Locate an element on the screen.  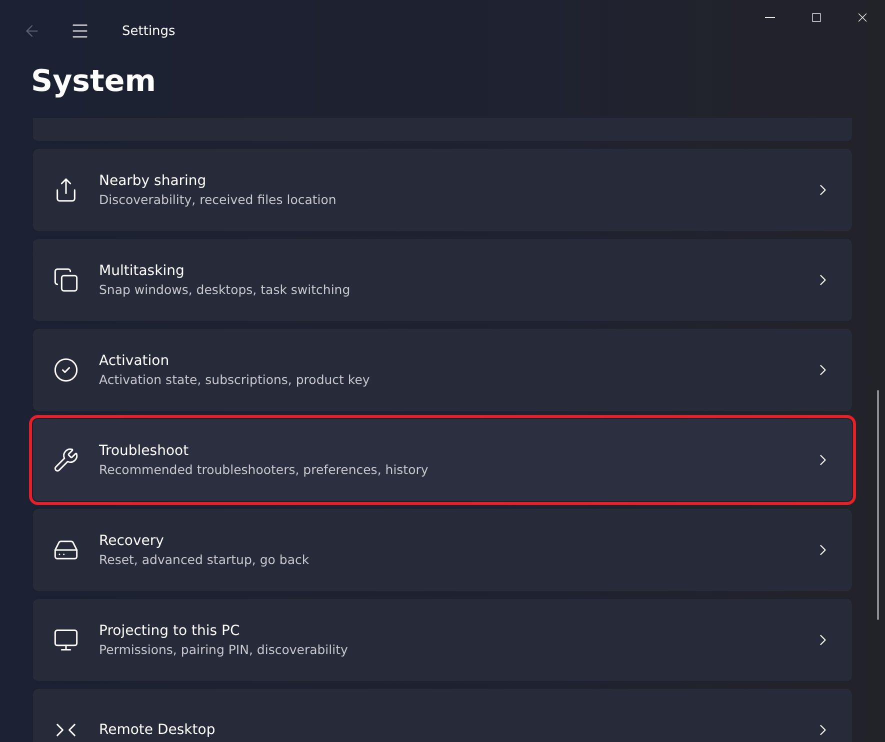
settings-item: Nearby sharing Discoverability, received files location is located at coordinates (442, 190).